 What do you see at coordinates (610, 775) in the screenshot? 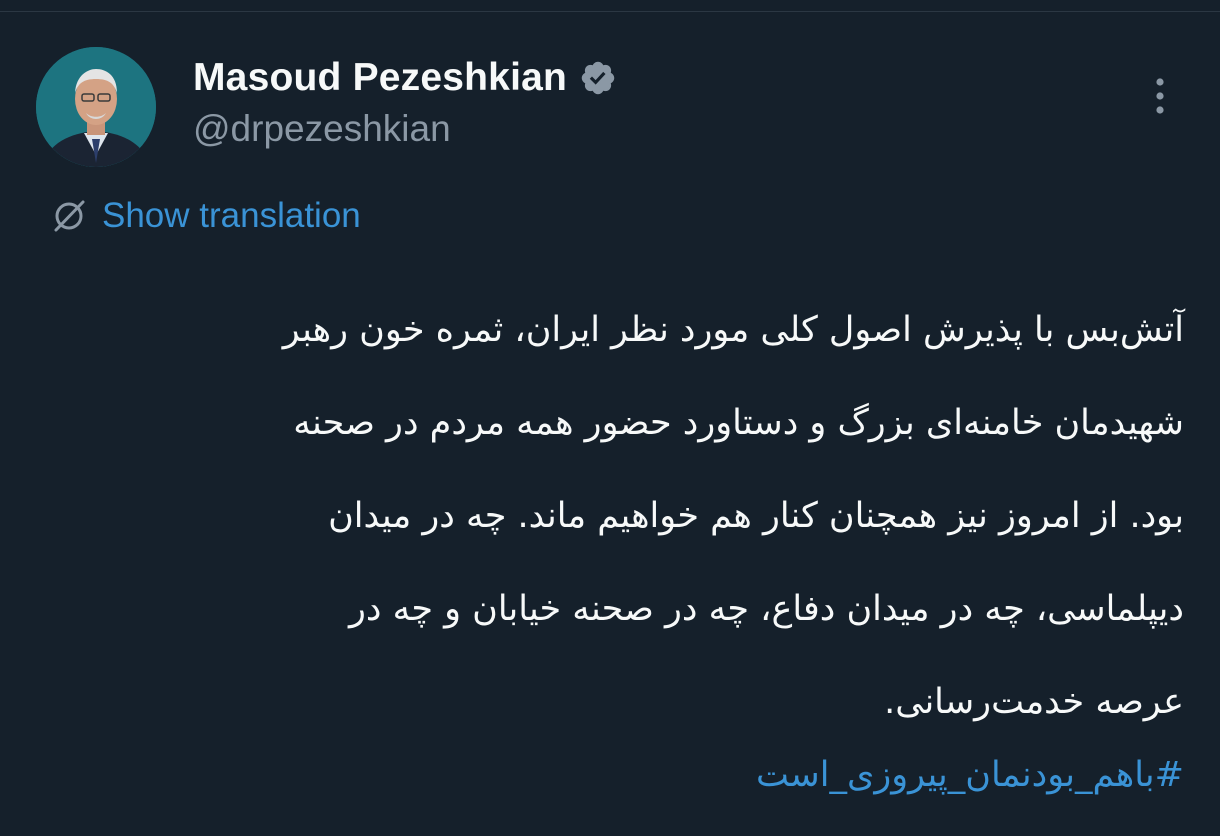
I see `hashtag-link: #باهم_بودنمان_پیروزی_است` at bounding box center [610, 775].